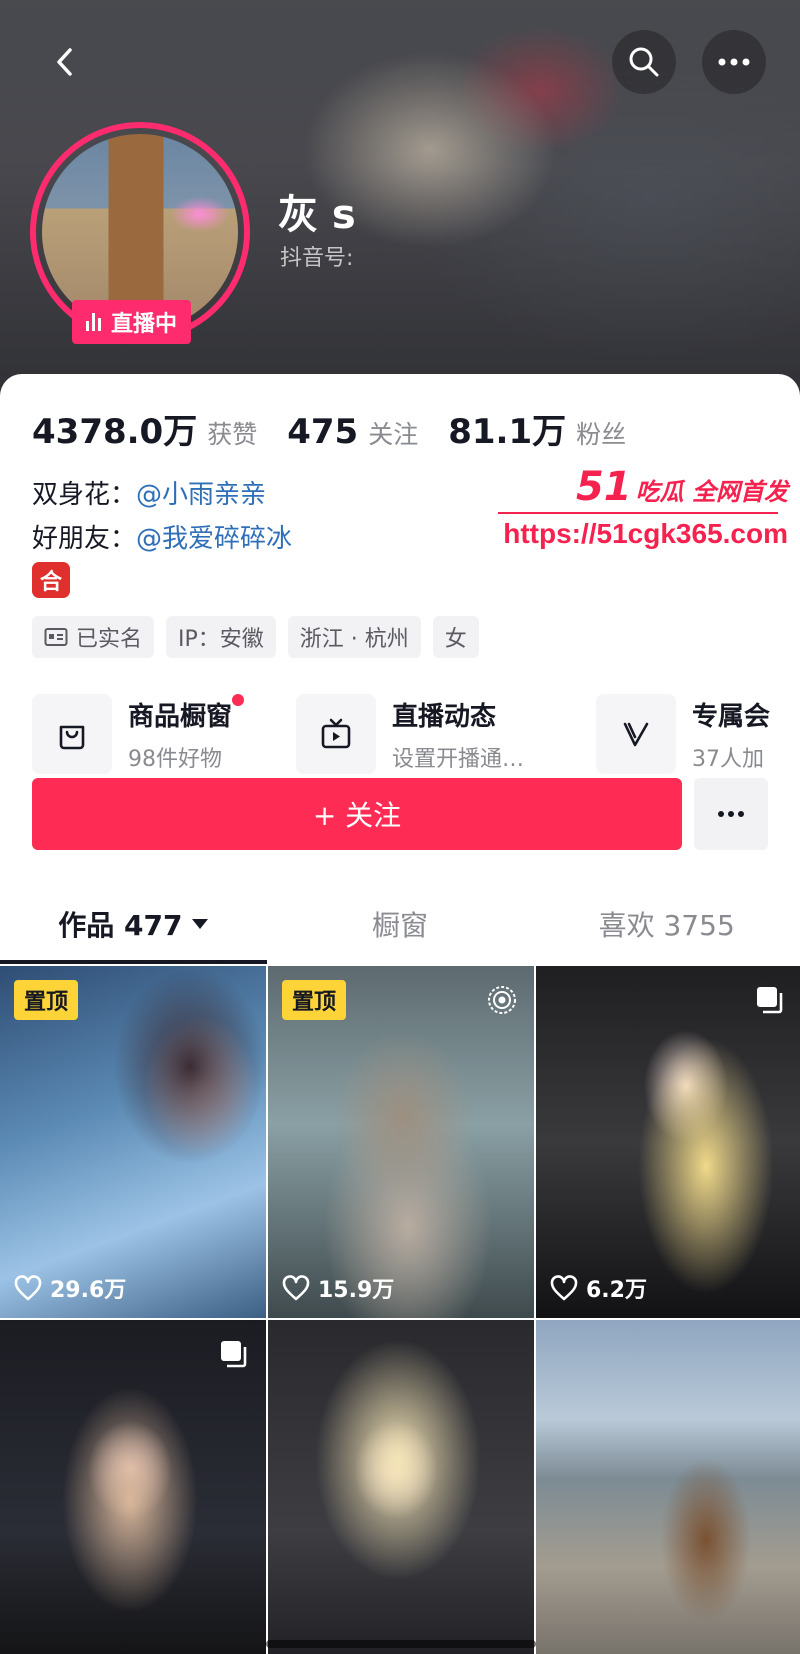 The image size is (800, 1654). What do you see at coordinates (444, 716) in the screenshot?
I see `feature-title: 直播动态` at bounding box center [444, 716].